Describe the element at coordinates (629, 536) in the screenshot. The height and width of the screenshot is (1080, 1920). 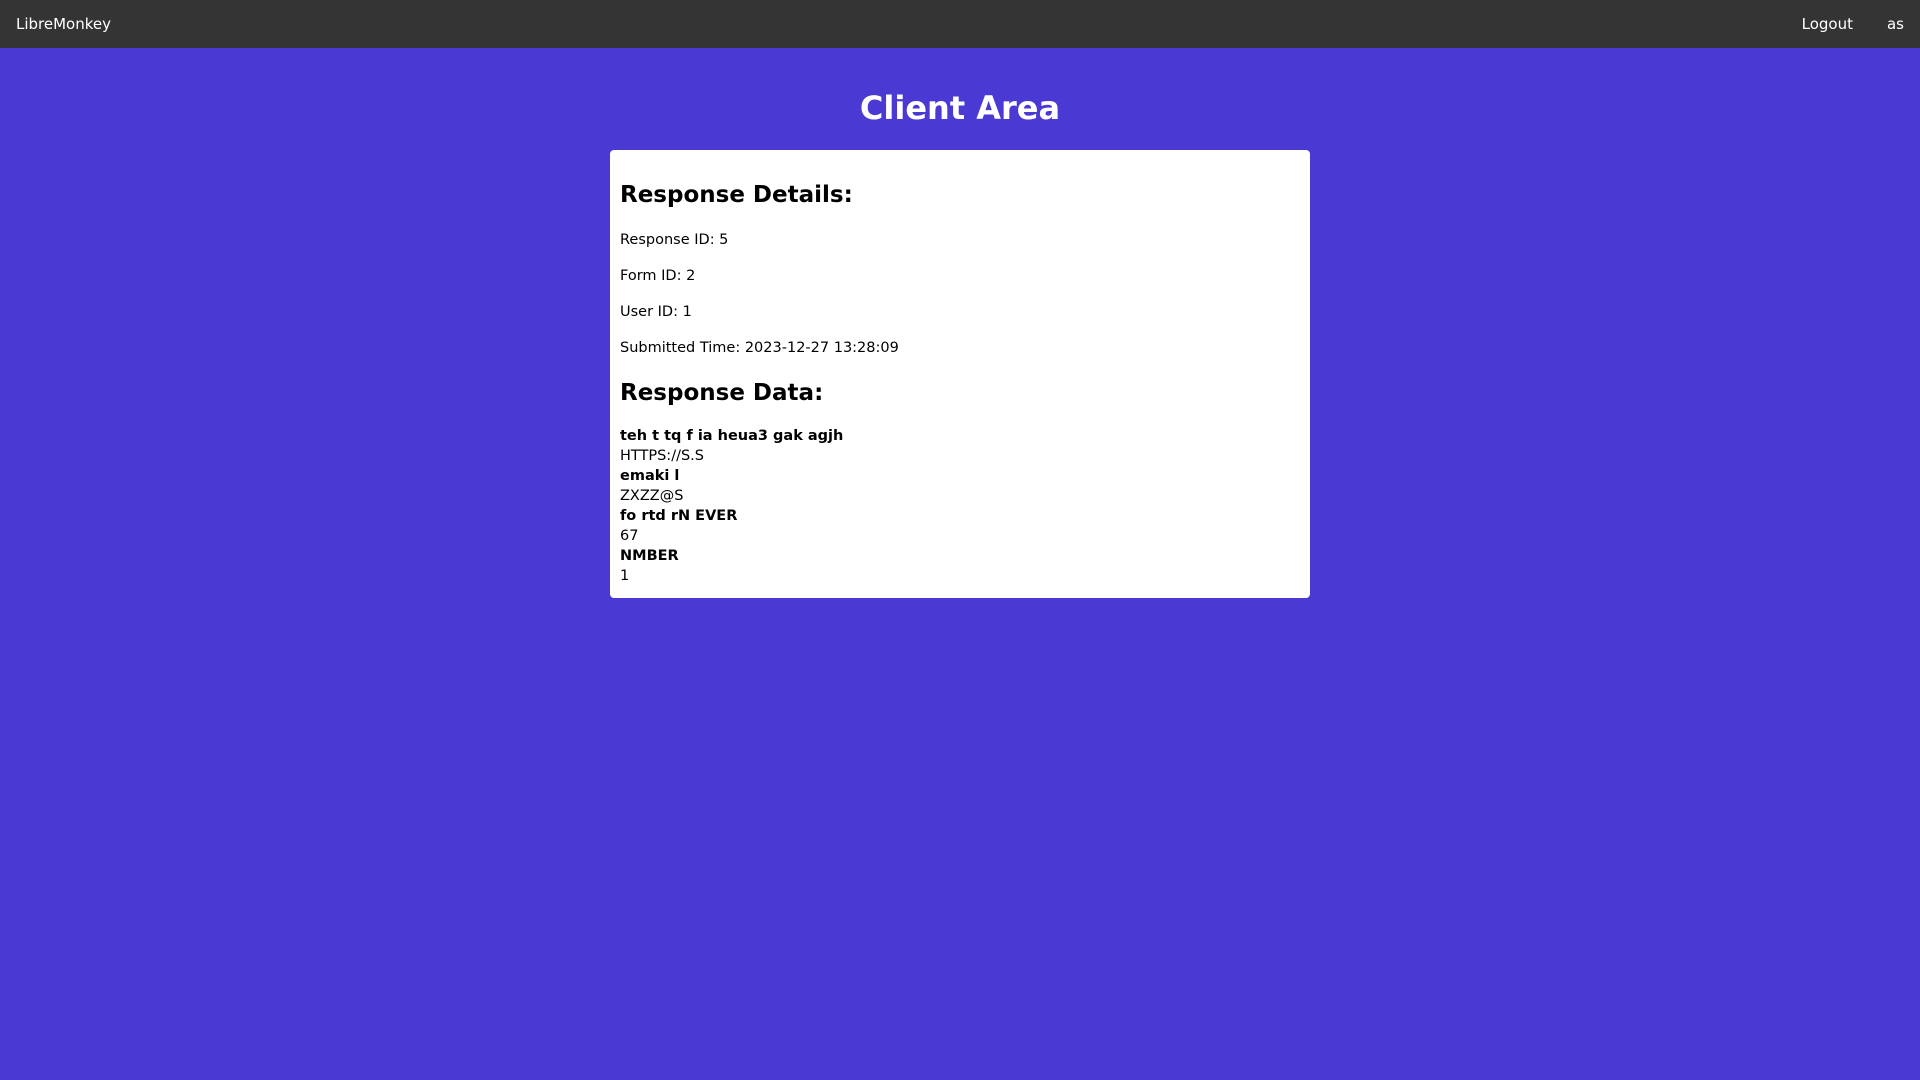
I see `field-value: 67` at that location.